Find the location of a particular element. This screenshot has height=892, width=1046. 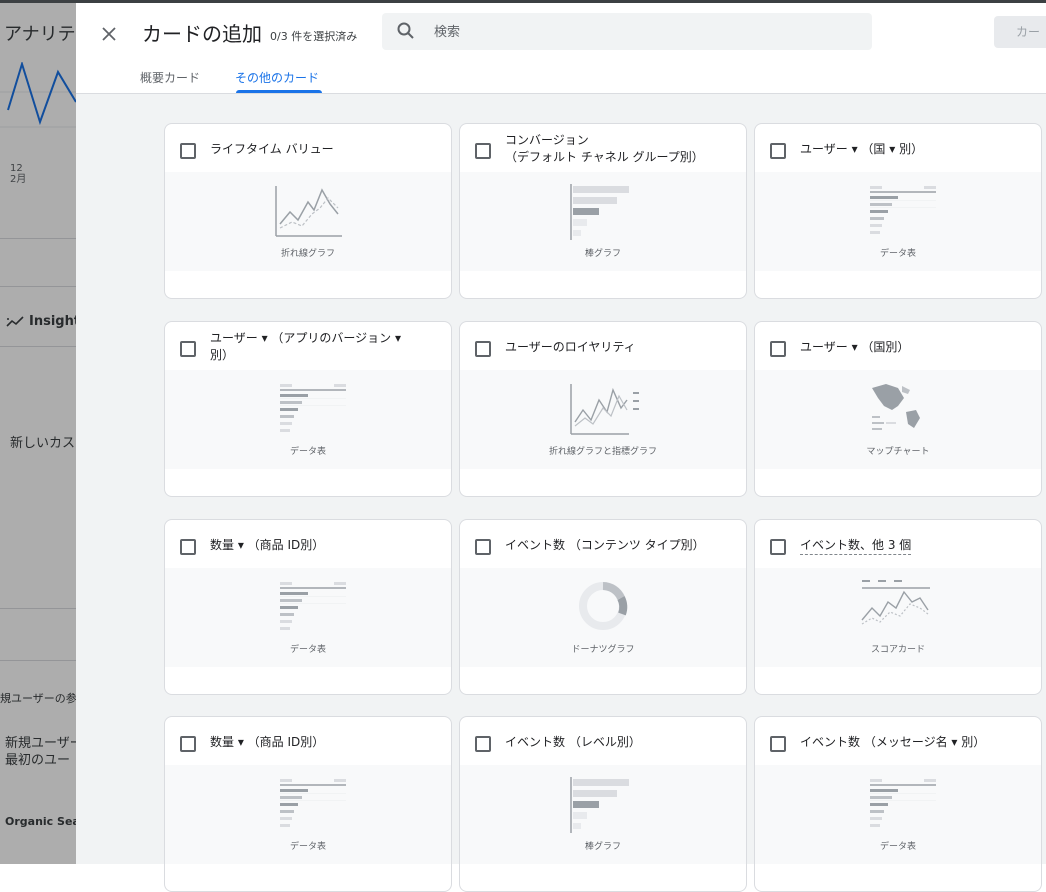

card-title: コンバージョン （デフォルト チャネル グループ別） is located at coordinates (604, 148).